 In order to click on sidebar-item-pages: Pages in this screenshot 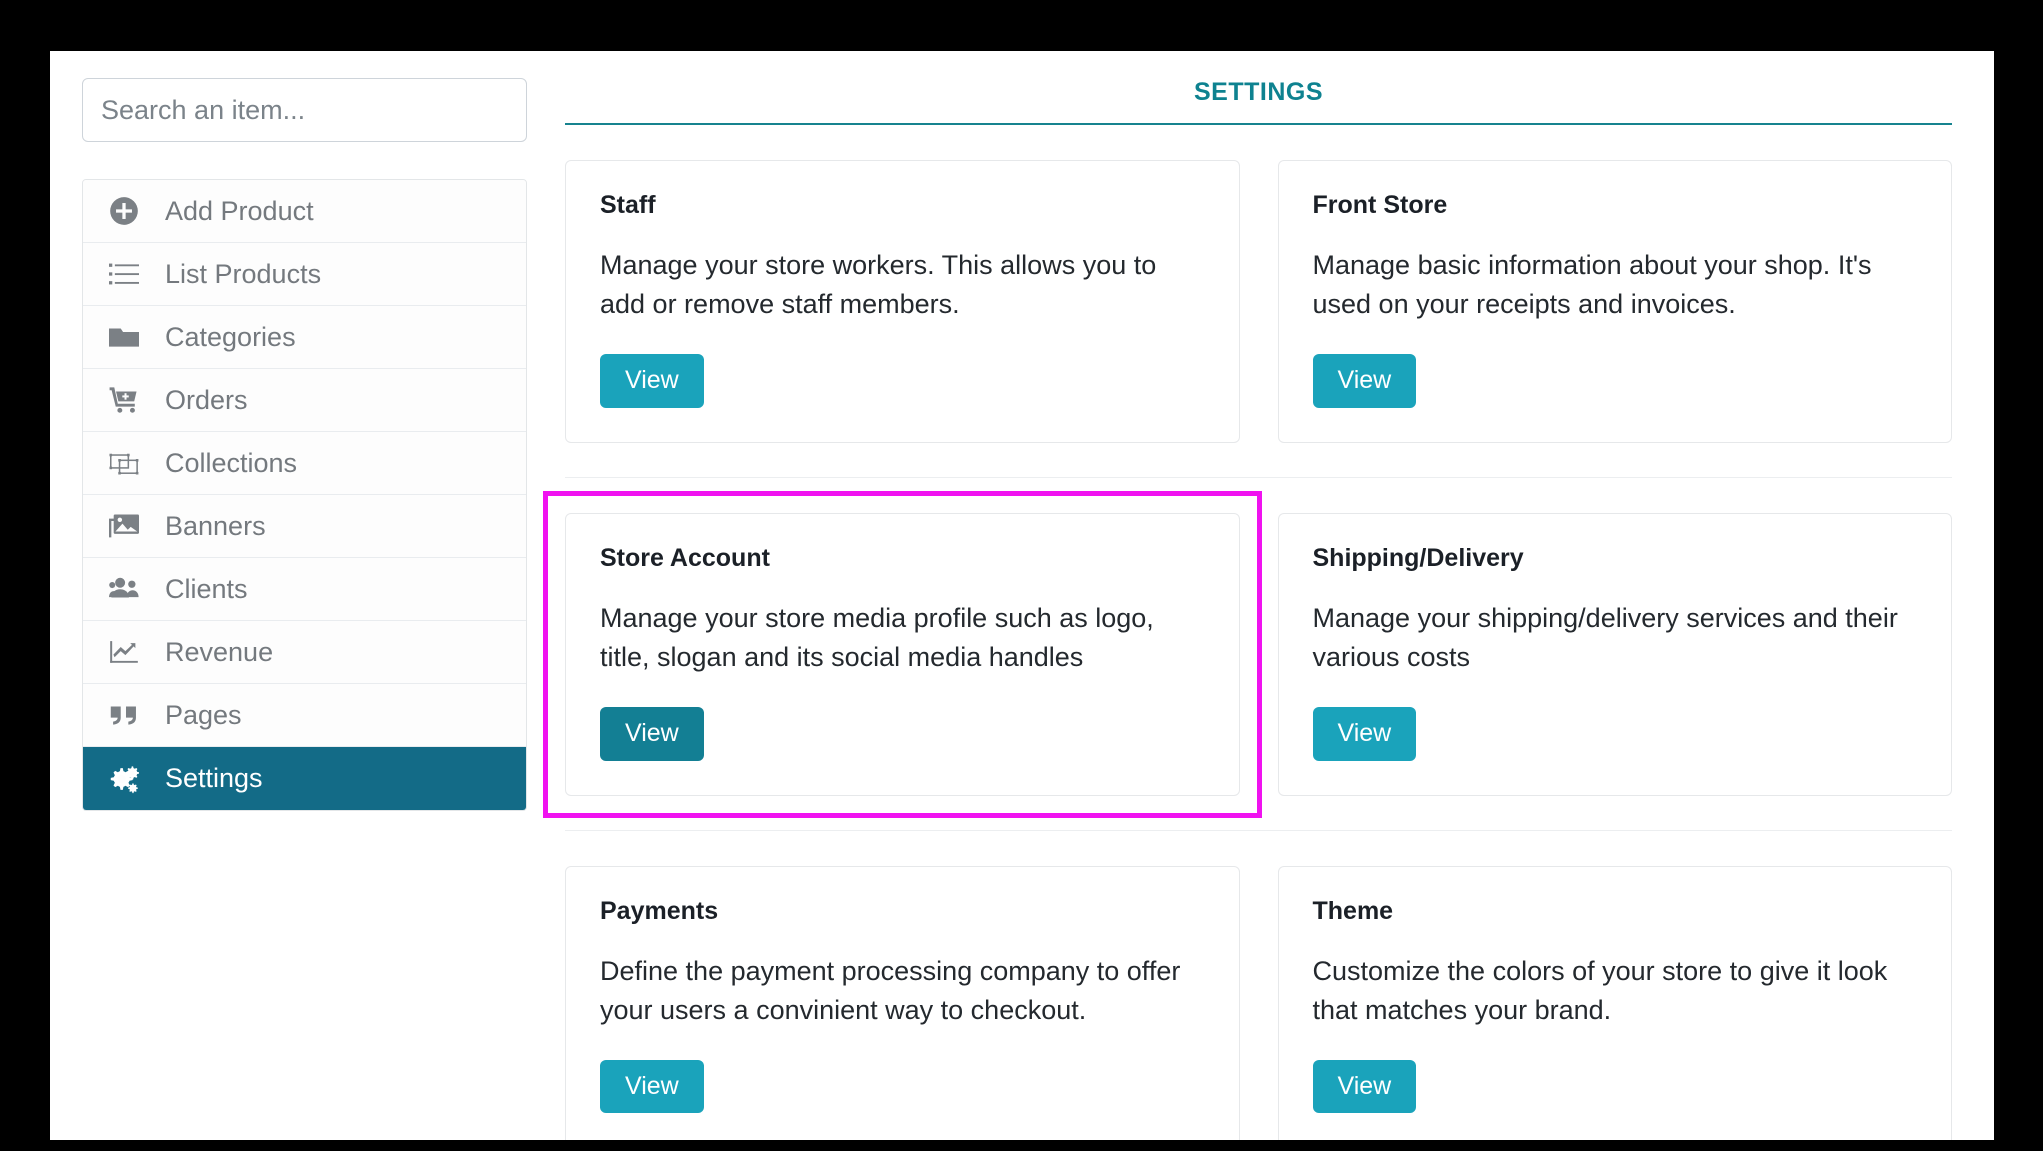, I will do `click(304, 715)`.